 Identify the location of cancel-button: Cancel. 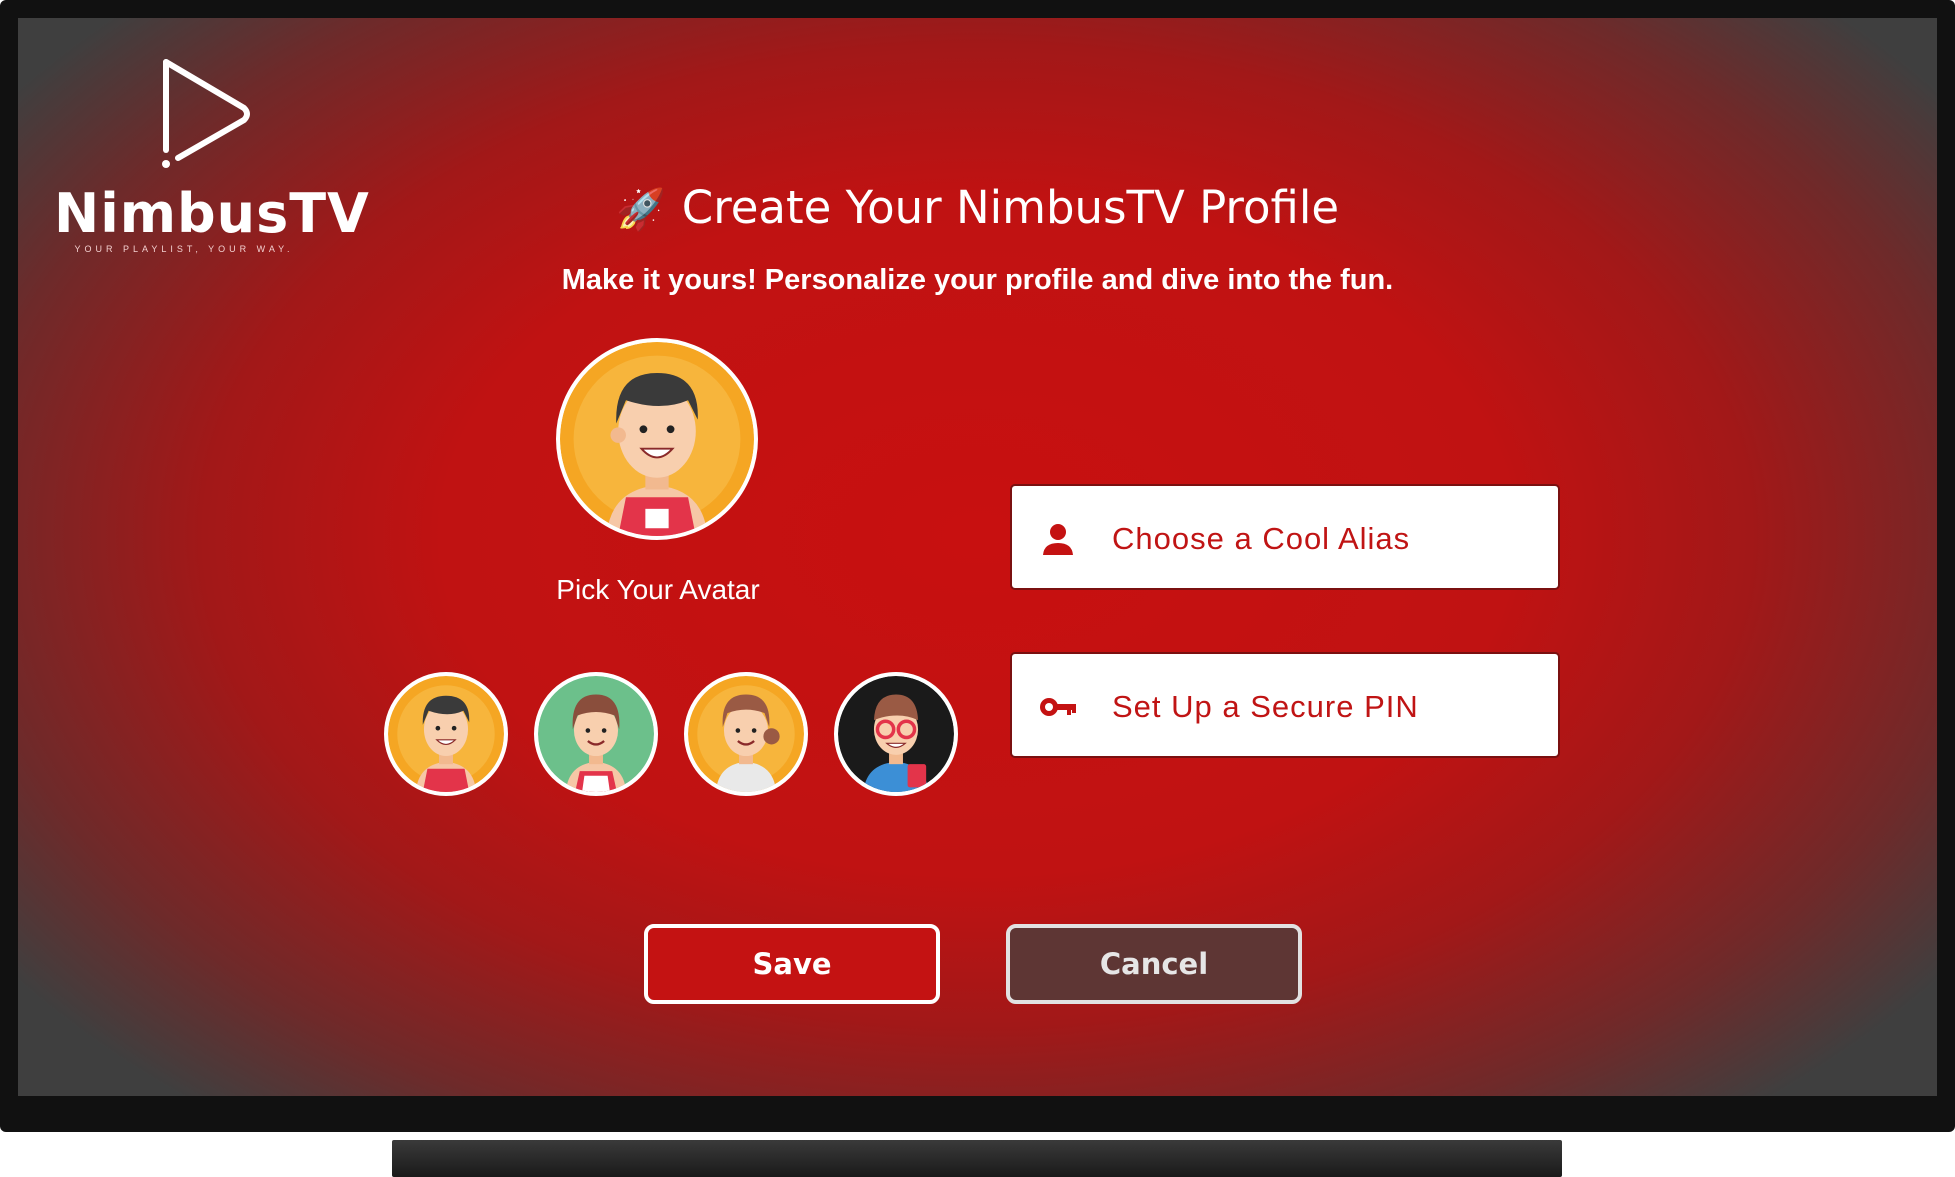
(1154, 964).